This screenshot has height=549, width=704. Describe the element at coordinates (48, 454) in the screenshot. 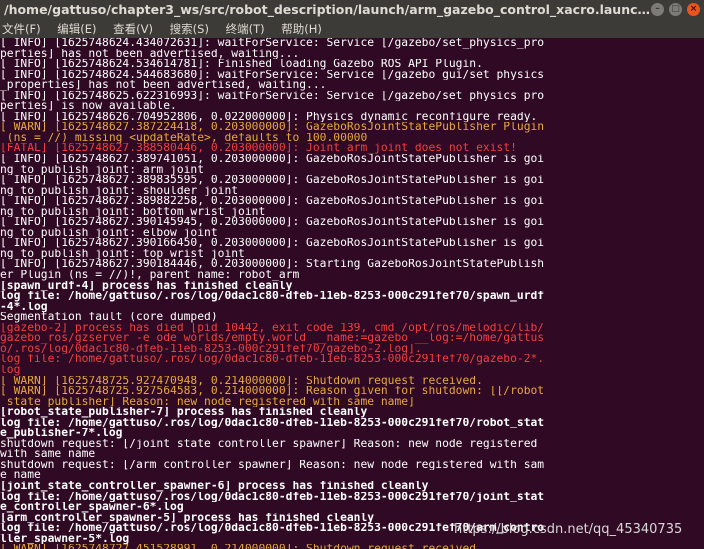

I see `terminal-line: with same name` at that location.